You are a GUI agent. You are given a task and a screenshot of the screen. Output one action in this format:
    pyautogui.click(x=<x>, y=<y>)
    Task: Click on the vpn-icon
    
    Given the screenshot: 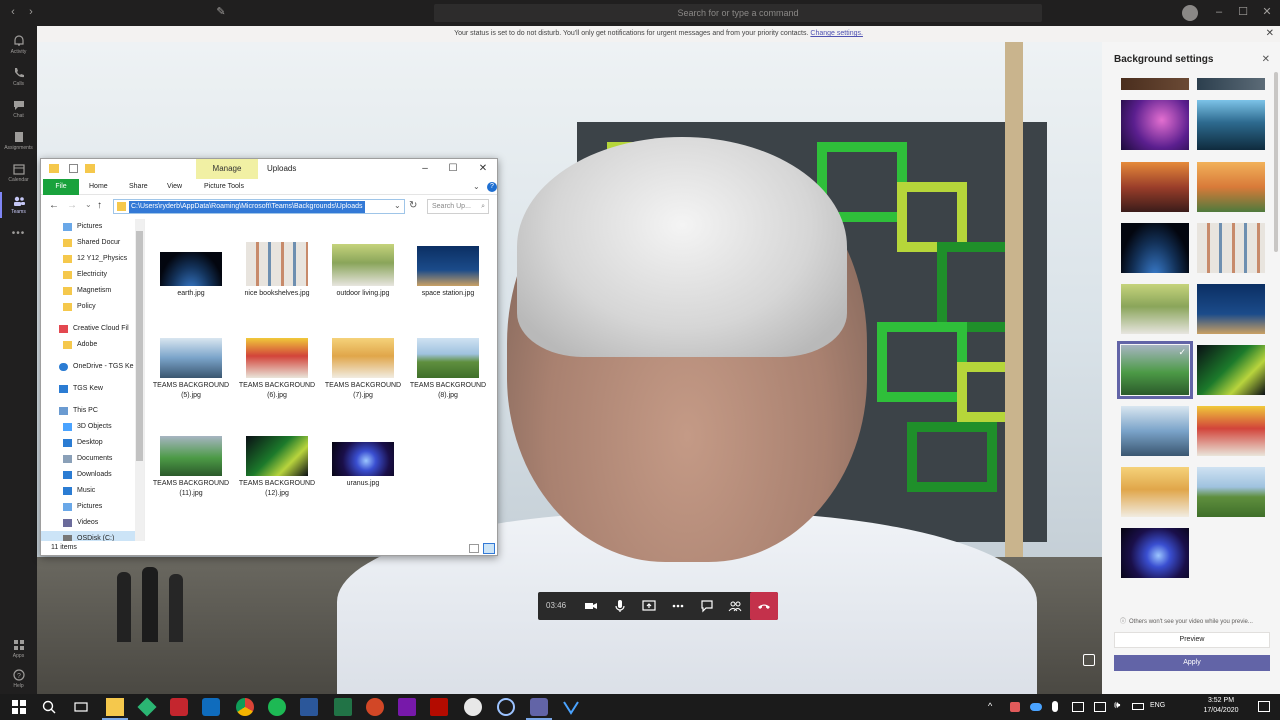 What is the action you would take?
    pyautogui.click(x=571, y=707)
    